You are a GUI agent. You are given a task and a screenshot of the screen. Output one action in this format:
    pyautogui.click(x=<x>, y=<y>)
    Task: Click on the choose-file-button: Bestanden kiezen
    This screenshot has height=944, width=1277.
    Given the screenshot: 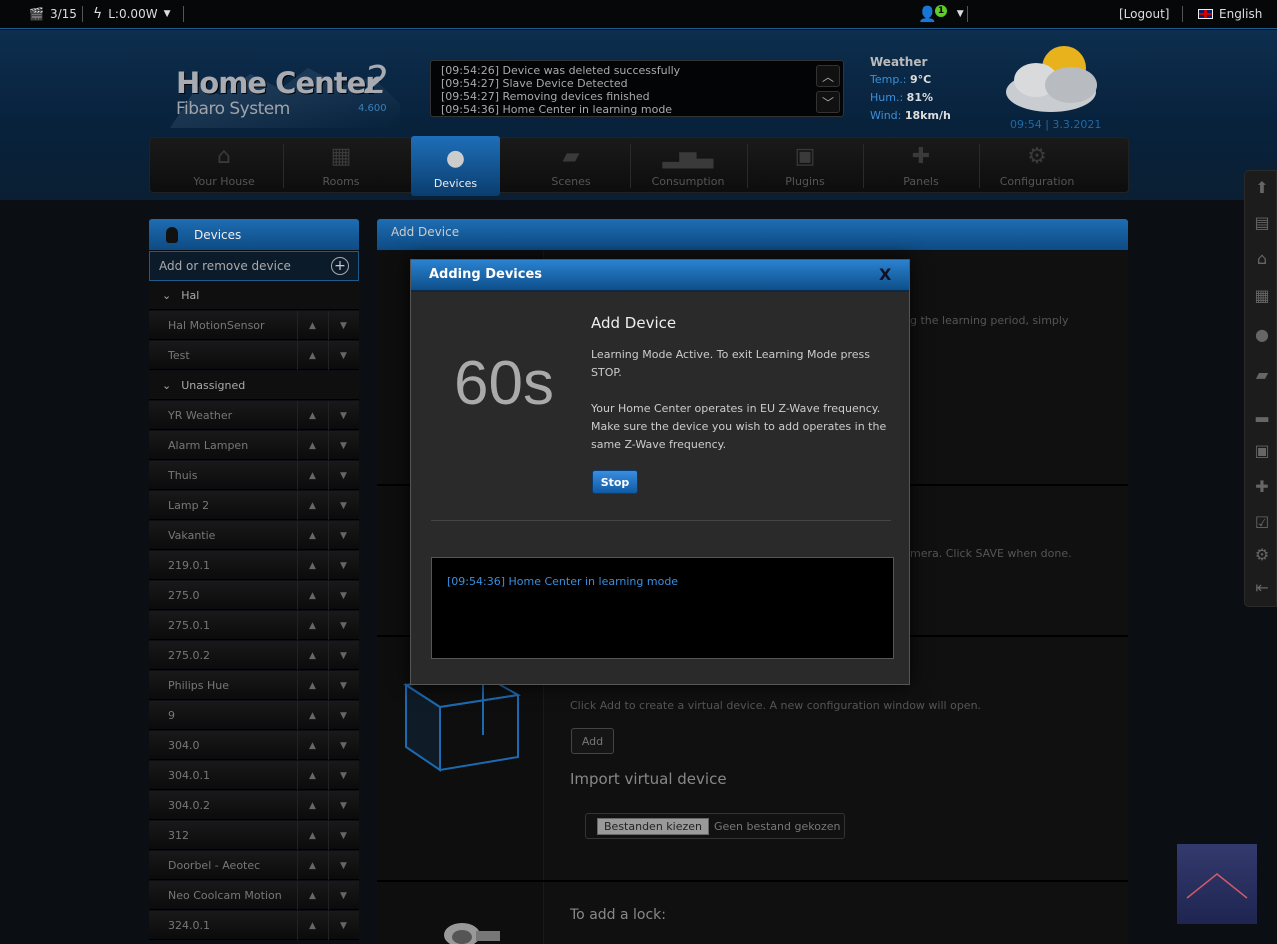 What is the action you would take?
    pyautogui.click(x=653, y=826)
    